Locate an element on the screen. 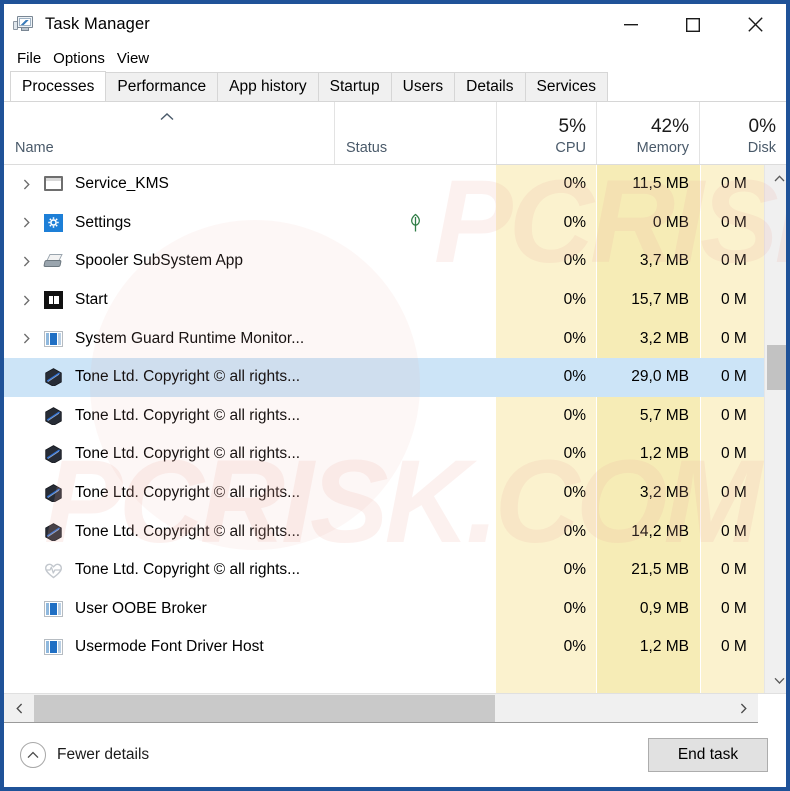  column-header-status: Status is located at coordinates (415, 133).